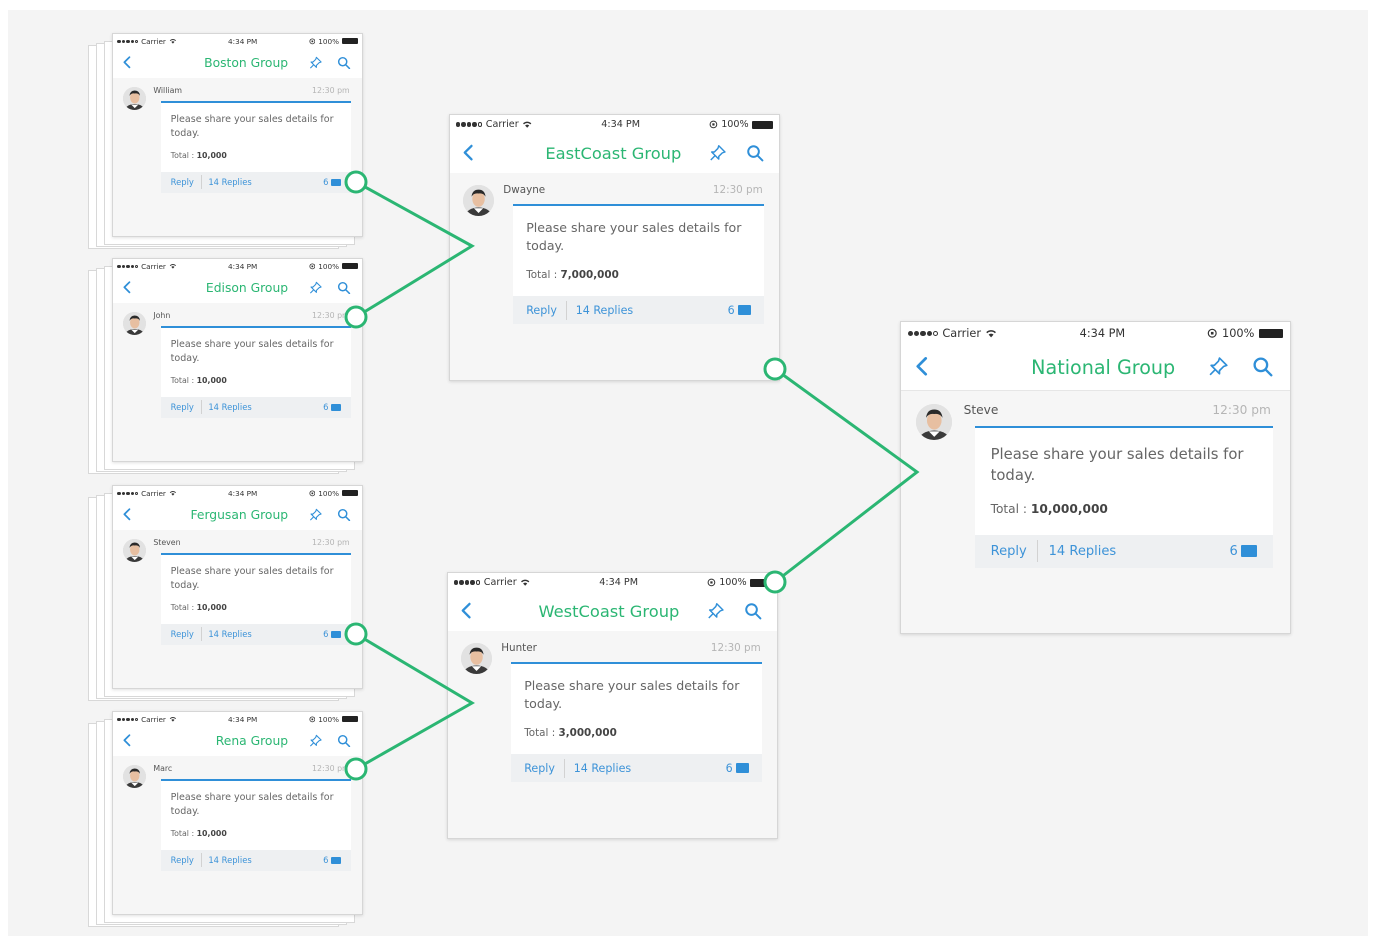  I want to click on total-value: 3,000,000, so click(587, 732).